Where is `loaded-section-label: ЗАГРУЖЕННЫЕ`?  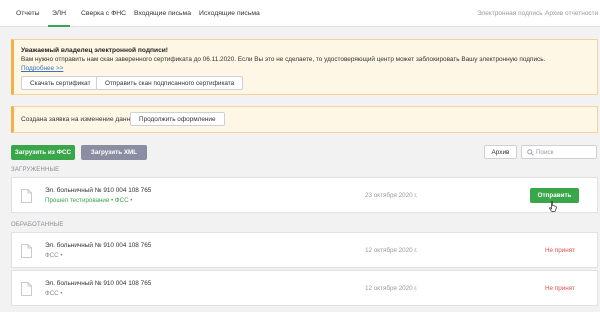 loaded-section-label: ЗАГРУЖЕННЫЕ is located at coordinates (35, 170).